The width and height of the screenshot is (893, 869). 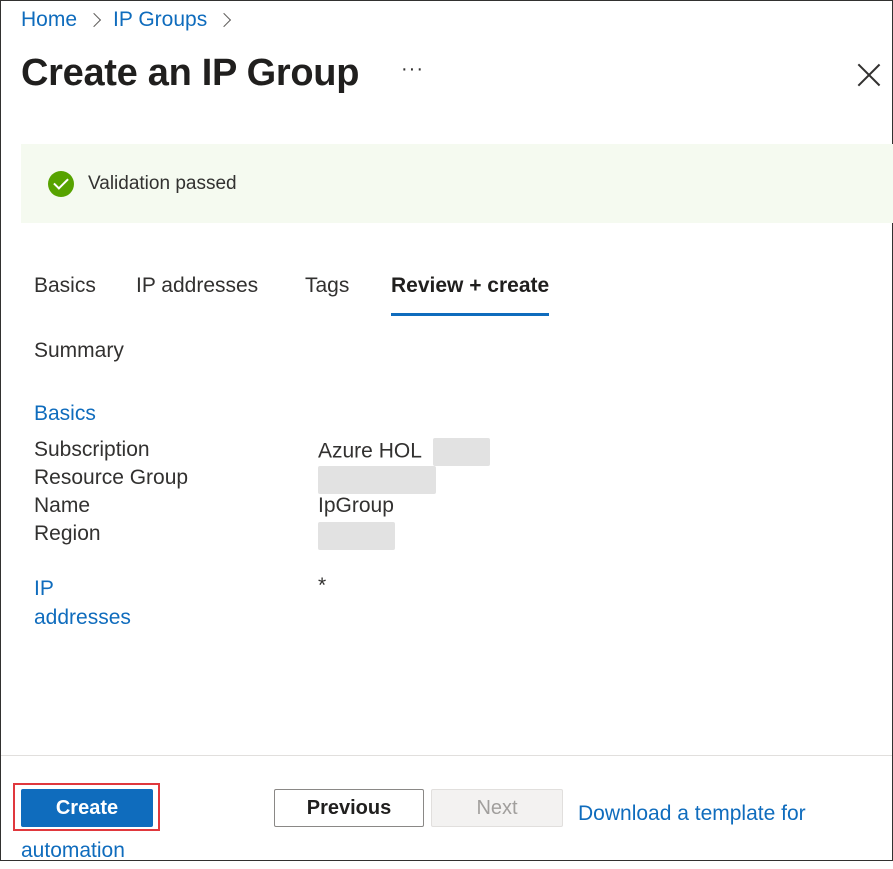 What do you see at coordinates (162, 183) in the screenshot?
I see `validation-message: Validation passed` at bounding box center [162, 183].